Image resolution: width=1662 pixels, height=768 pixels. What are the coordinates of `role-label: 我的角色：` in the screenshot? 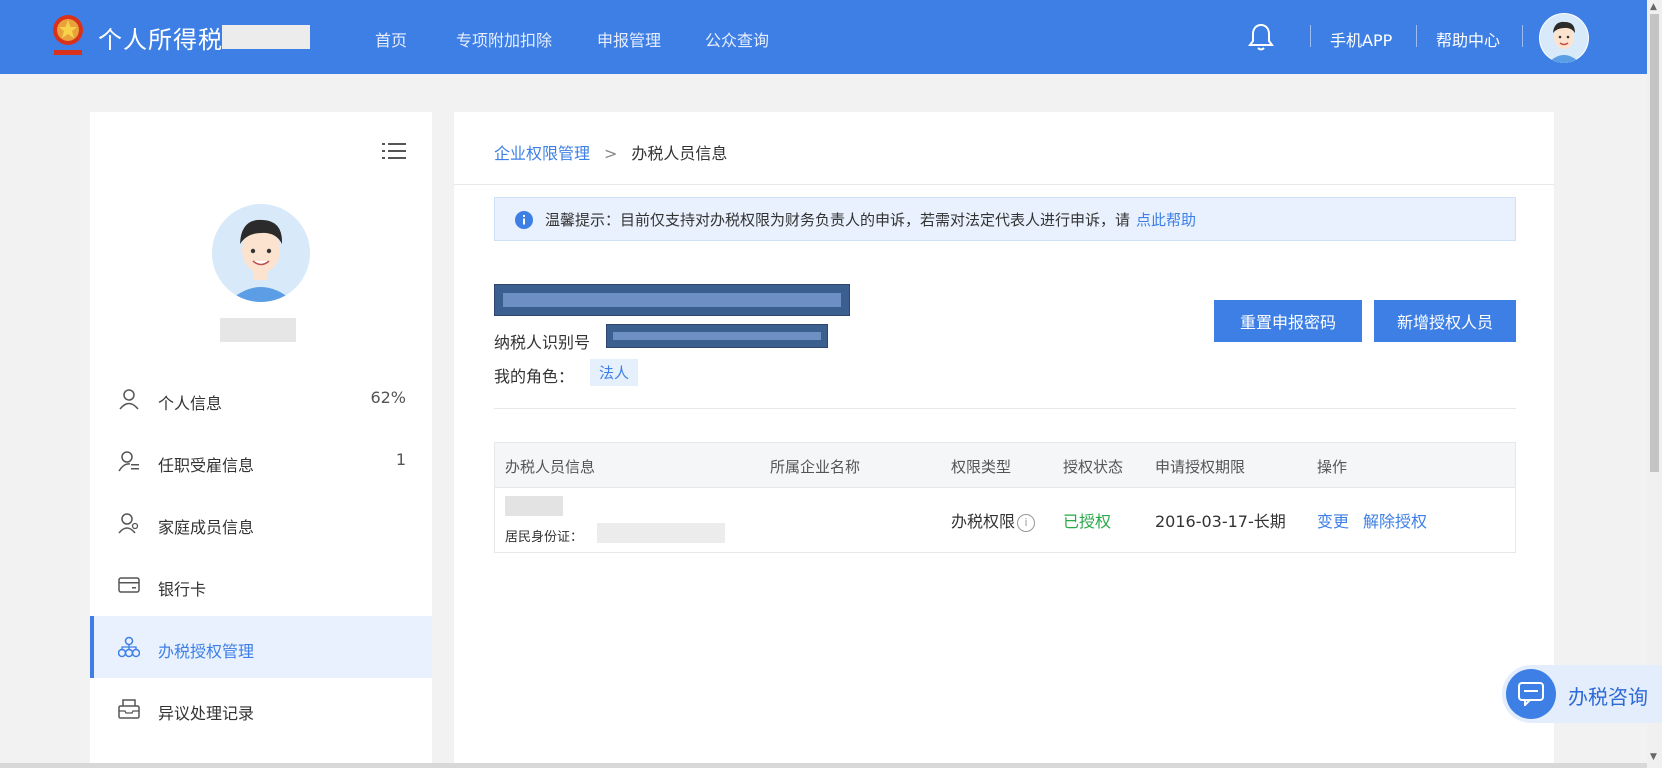 It's located at (534, 376).